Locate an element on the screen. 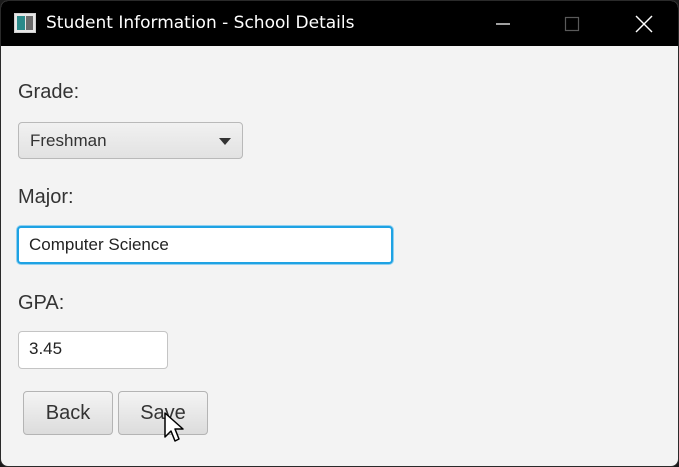 The image size is (679, 467). major-input: Computer Science is located at coordinates (205, 245).